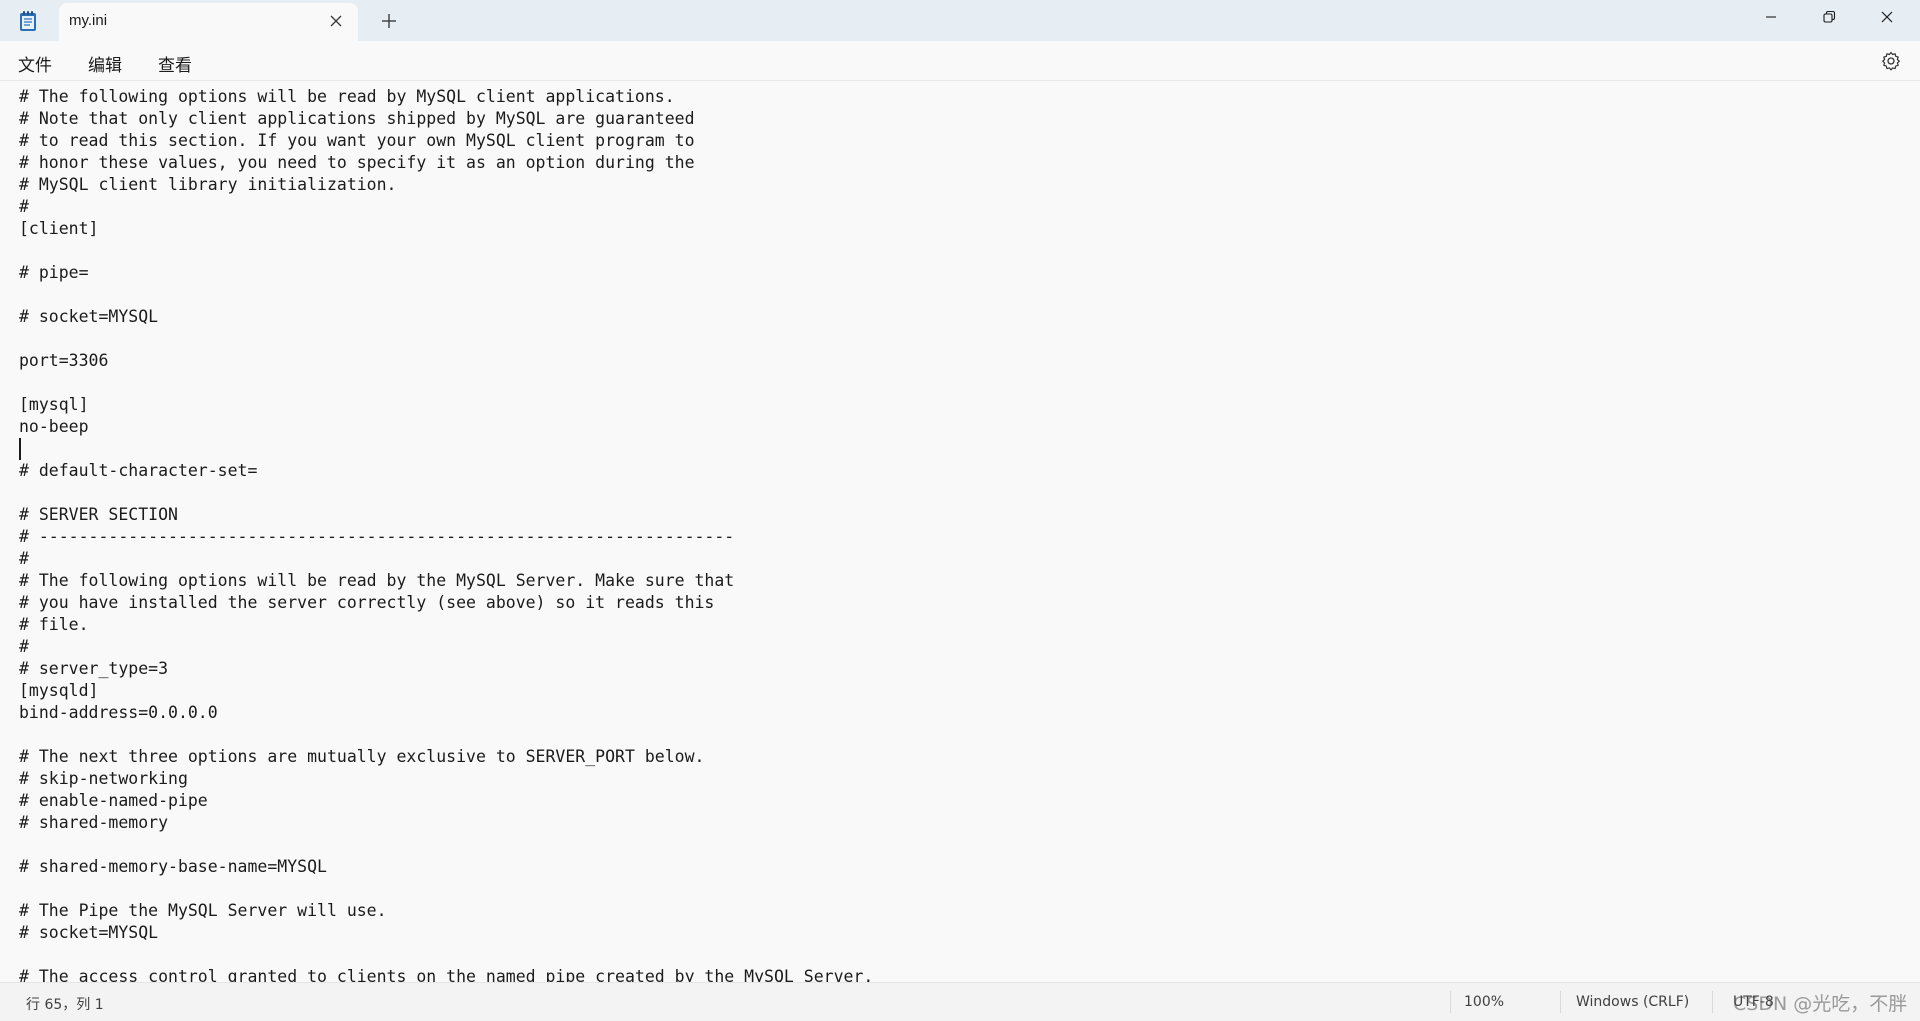 This screenshot has height=1021, width=1920. I want to click on tab-title: my.ini, so click(88, 20).